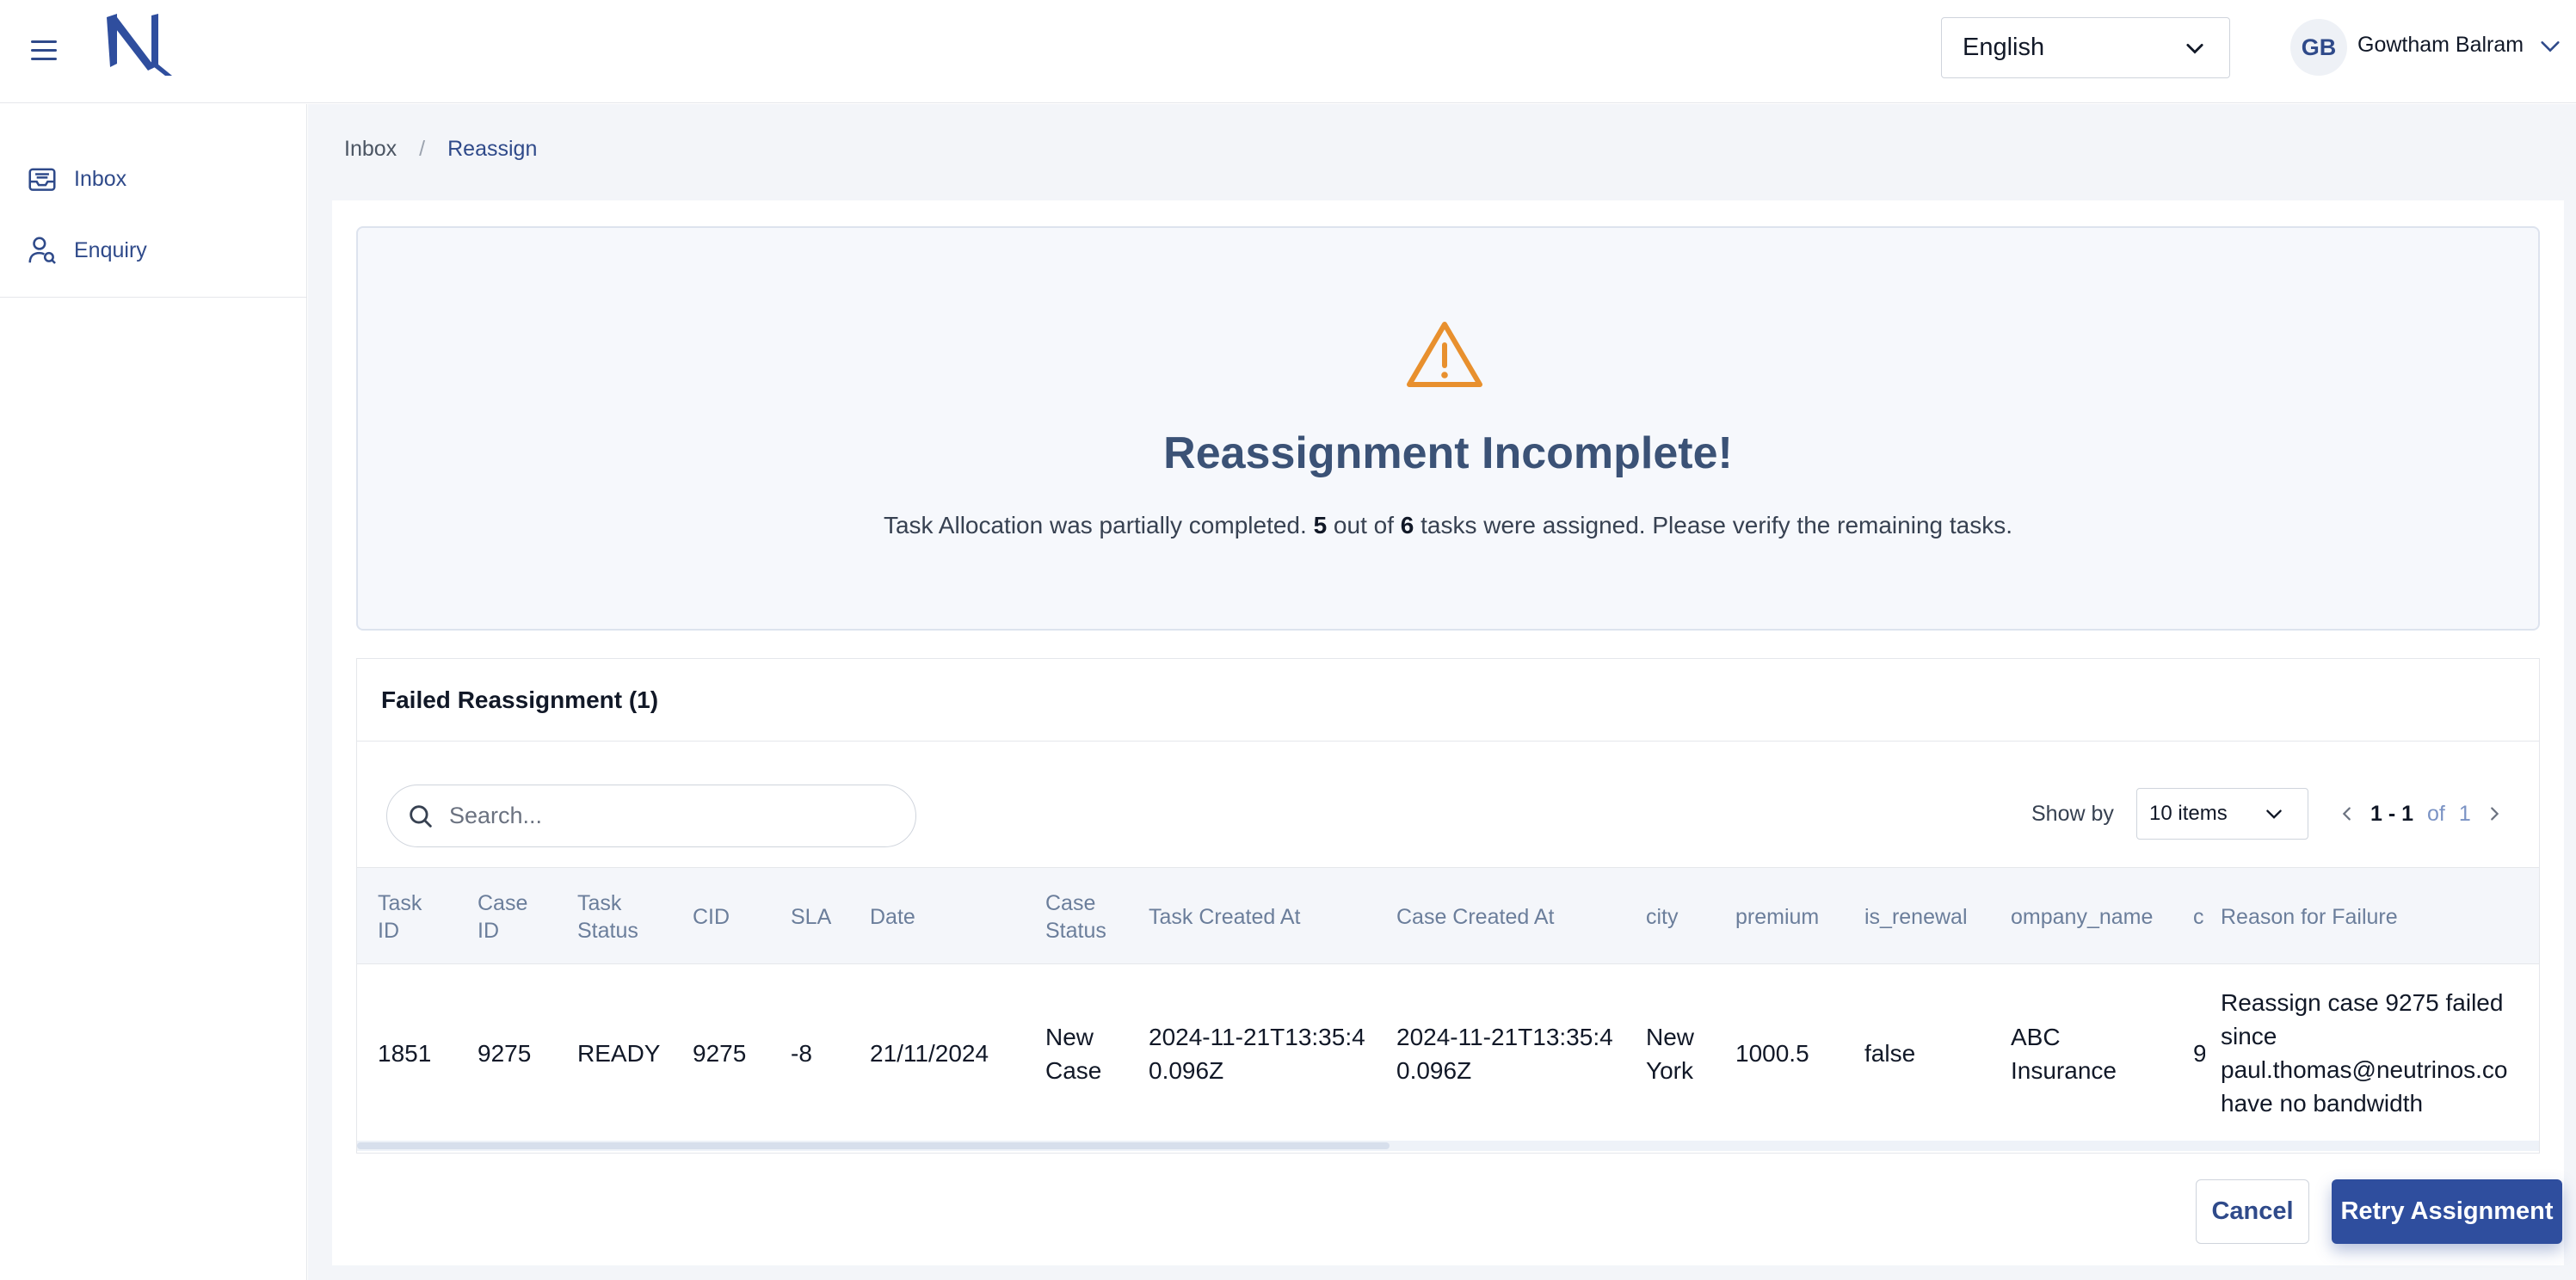  I want to click on inbox-icon, so click(42, 180).